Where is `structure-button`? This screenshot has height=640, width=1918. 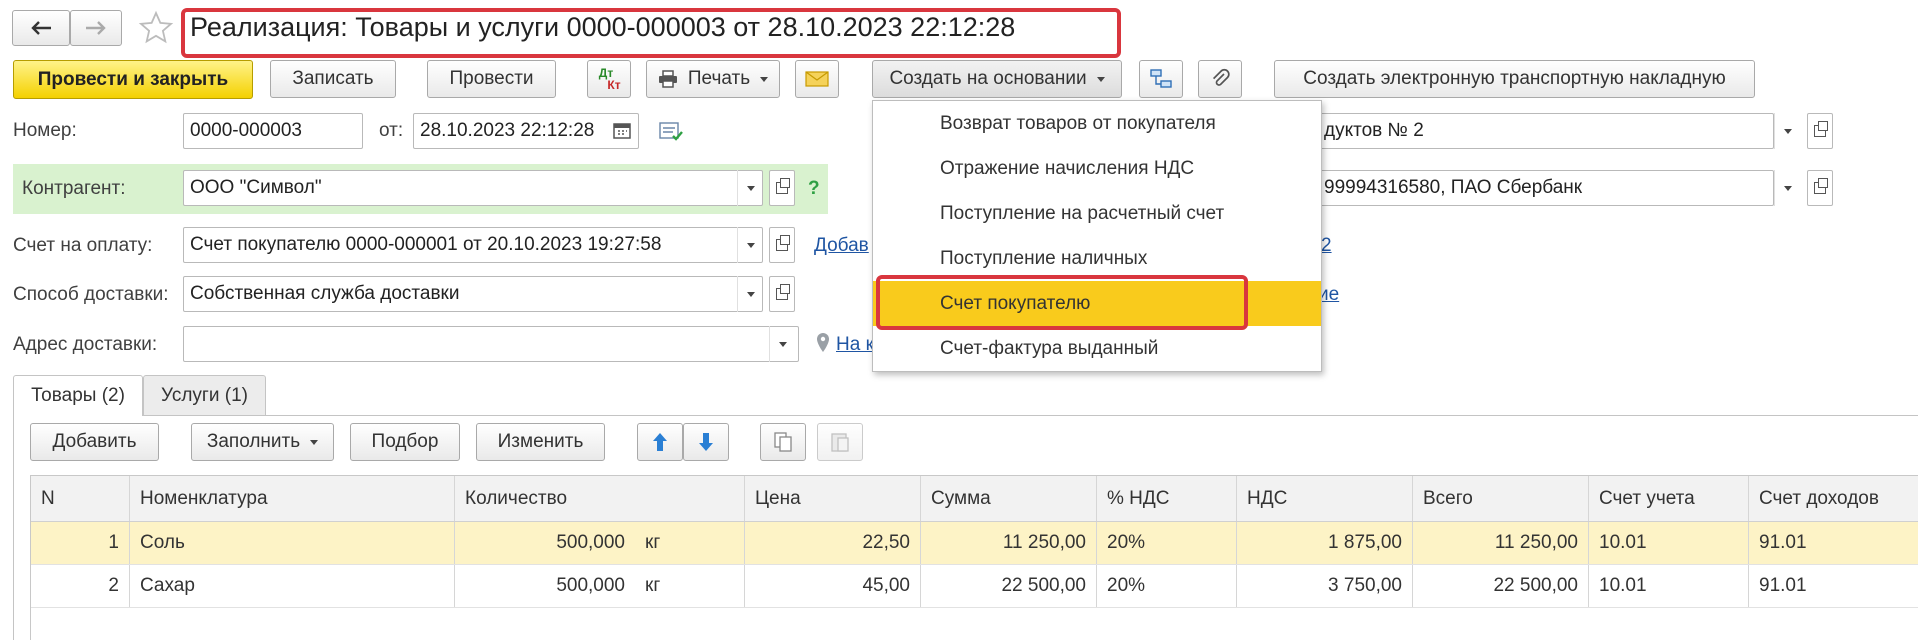 structure-button is located at coordinates (1161, 79).